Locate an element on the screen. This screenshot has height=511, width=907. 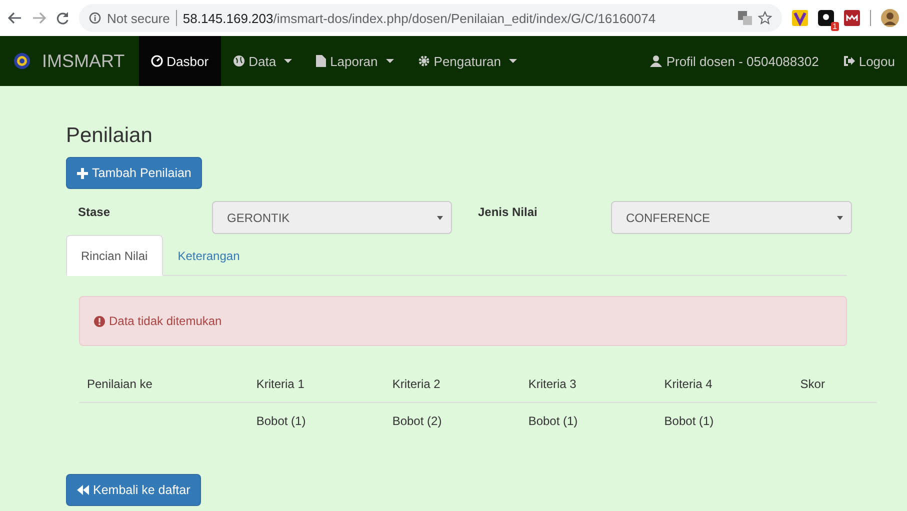
url-text: 58.145.169.203/imsmart-dos/index.php/dosen/Penilaian_edit/index/G/C/16160074 is located at coordinates (419, 18).